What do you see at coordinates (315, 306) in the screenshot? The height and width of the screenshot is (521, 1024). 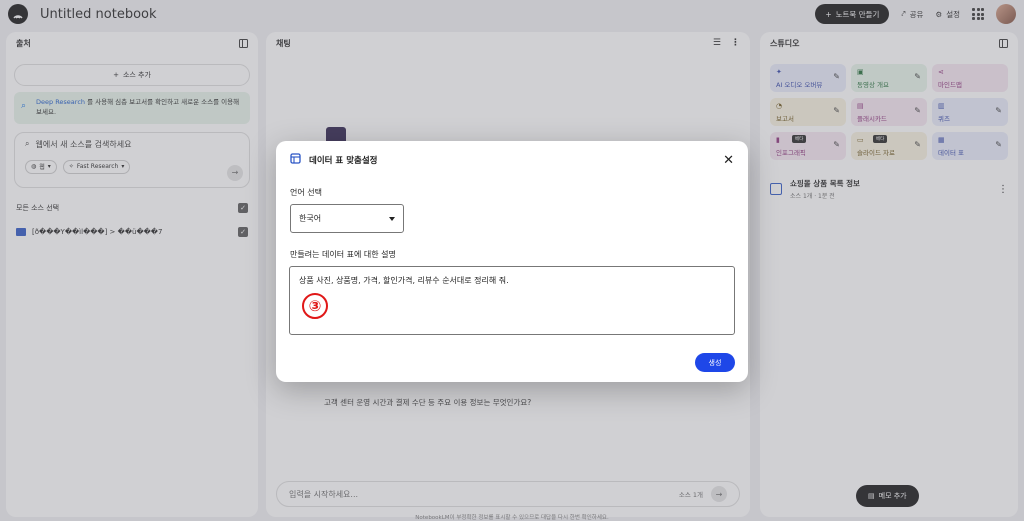 I see `step-annotation: ③` at bounding box center [315, 306].